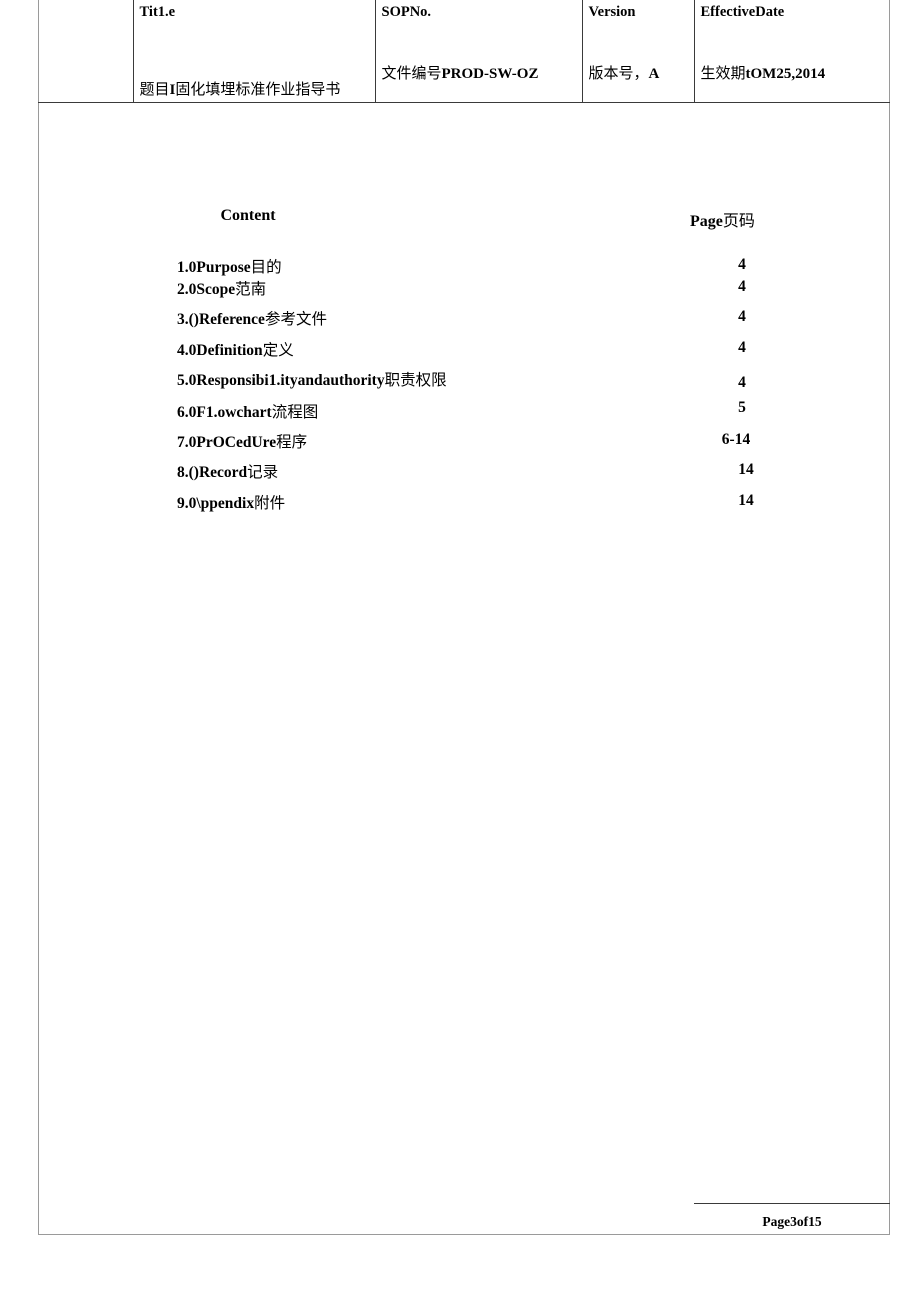 This screenshot has width=920, height=1301. I want to click on header-cell-title: Tit1.e 题目I固化填埋标准作业指导书, so click(254, 51).